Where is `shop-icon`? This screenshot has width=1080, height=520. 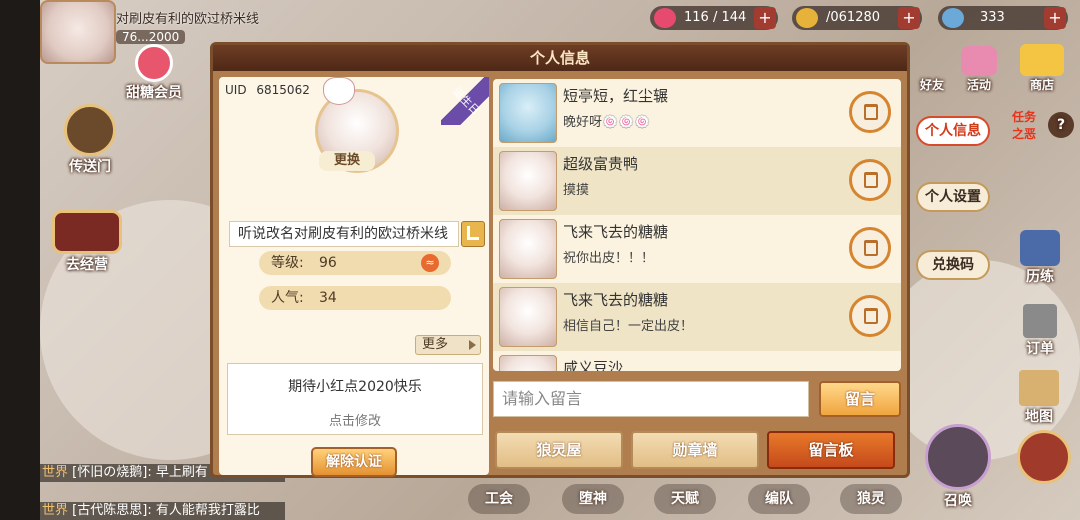 shop-icon is located at coordinates (1042, 60).